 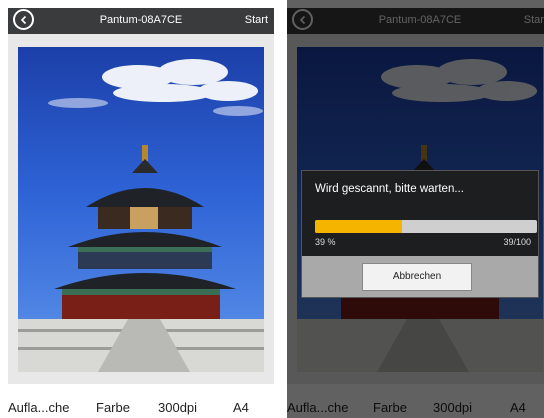 I want to click on progress-bar, so click(x=426, y=226).